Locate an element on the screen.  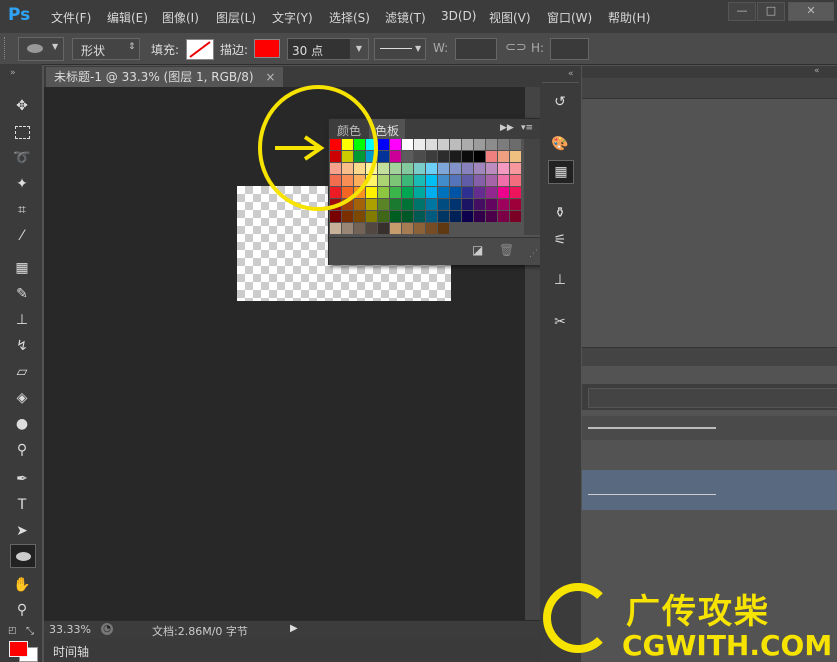
history-brush-icon: ↯ is located at coordinates (22, 346).